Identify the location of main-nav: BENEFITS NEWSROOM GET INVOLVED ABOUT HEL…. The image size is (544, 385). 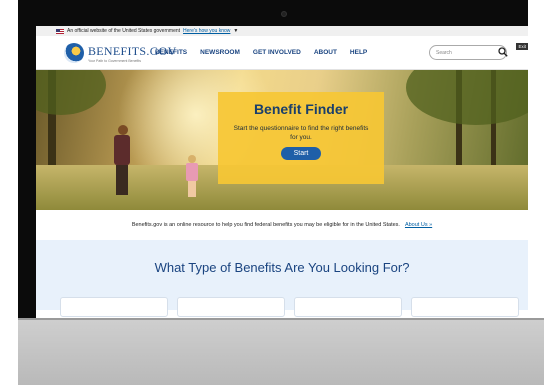
(267, 52).